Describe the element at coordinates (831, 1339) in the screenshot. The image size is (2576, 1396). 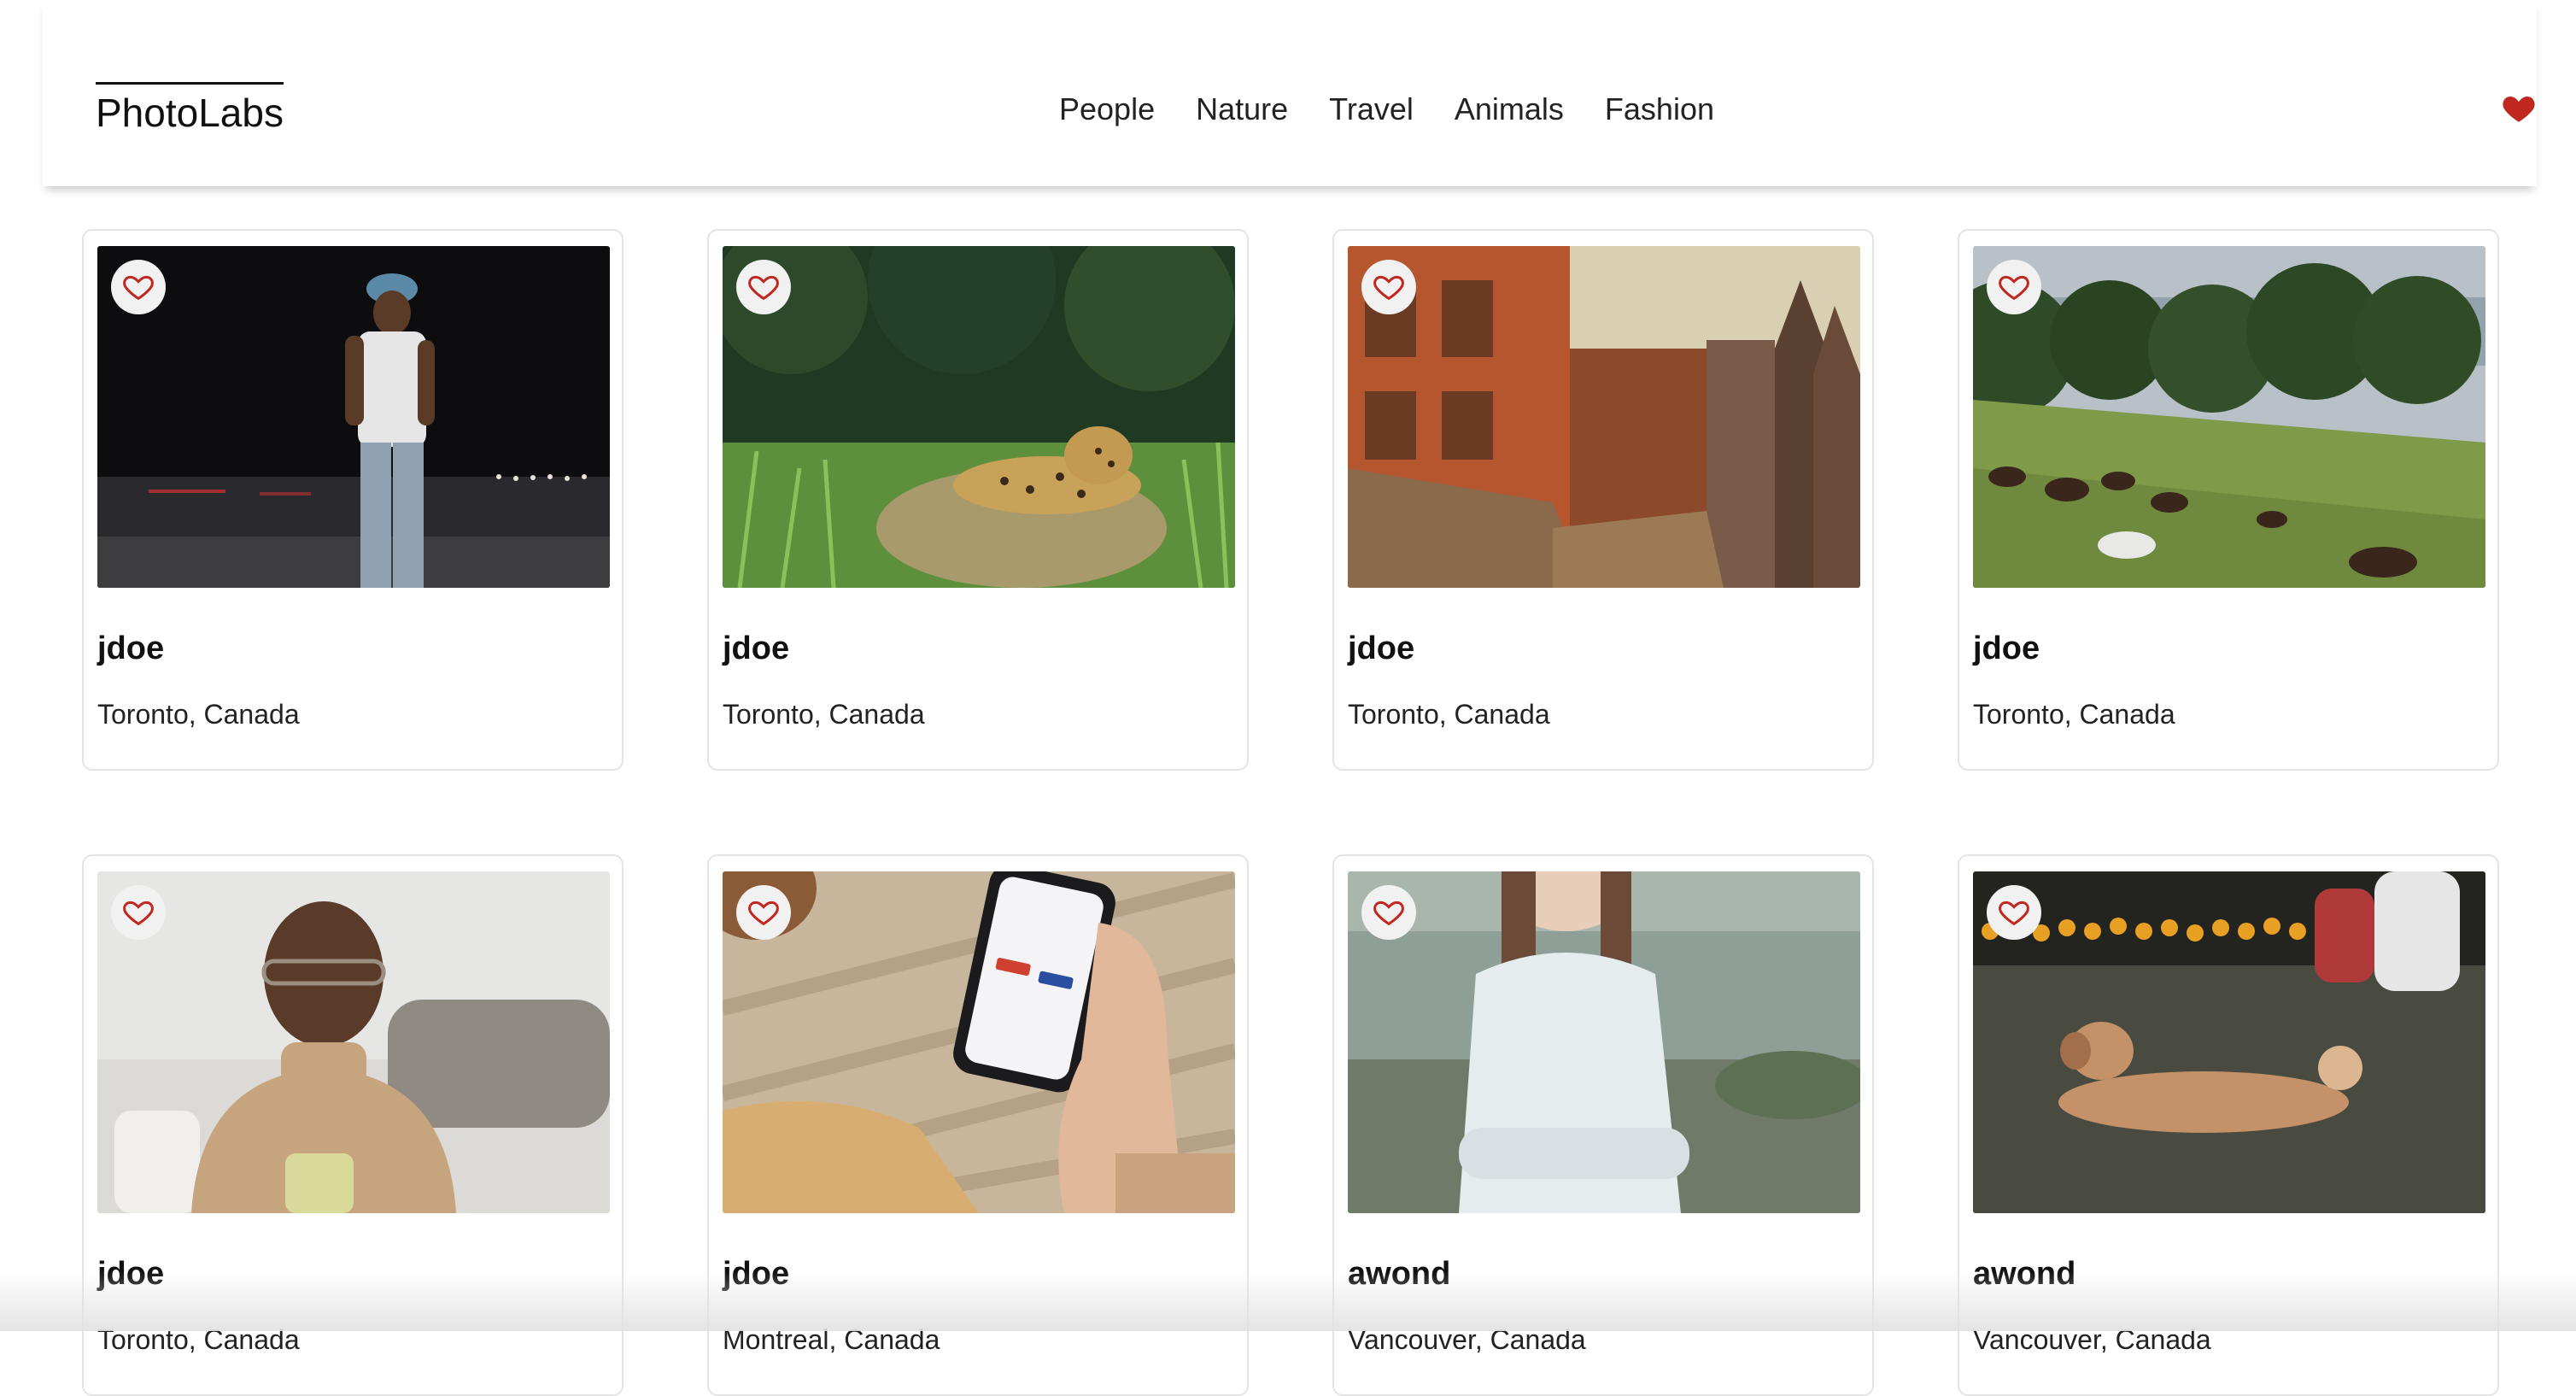
I see `photo-location: Montreal, Canada` at that location.